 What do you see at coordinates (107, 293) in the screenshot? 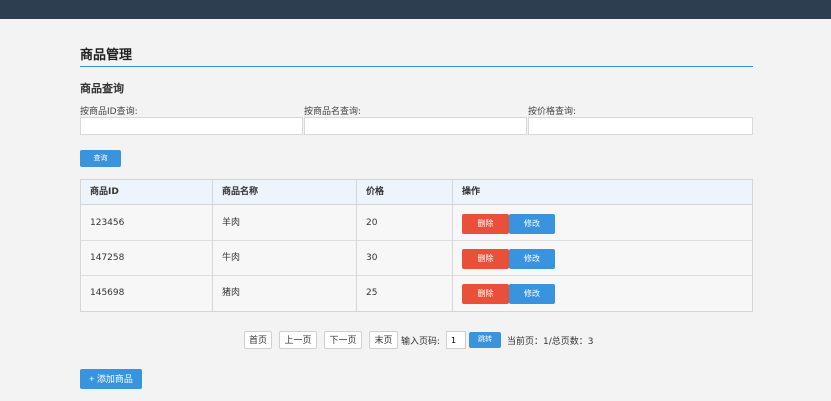
I see `cell-product-id: 145698` at bounding box center [107, 293].